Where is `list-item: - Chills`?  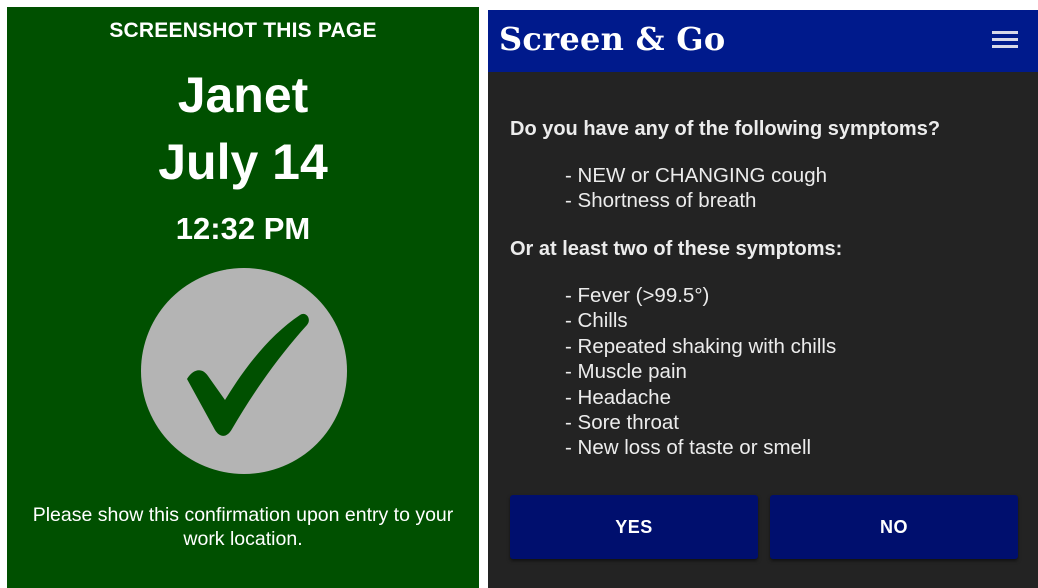 list-item: - Chills is located at coordinates (596, 321).